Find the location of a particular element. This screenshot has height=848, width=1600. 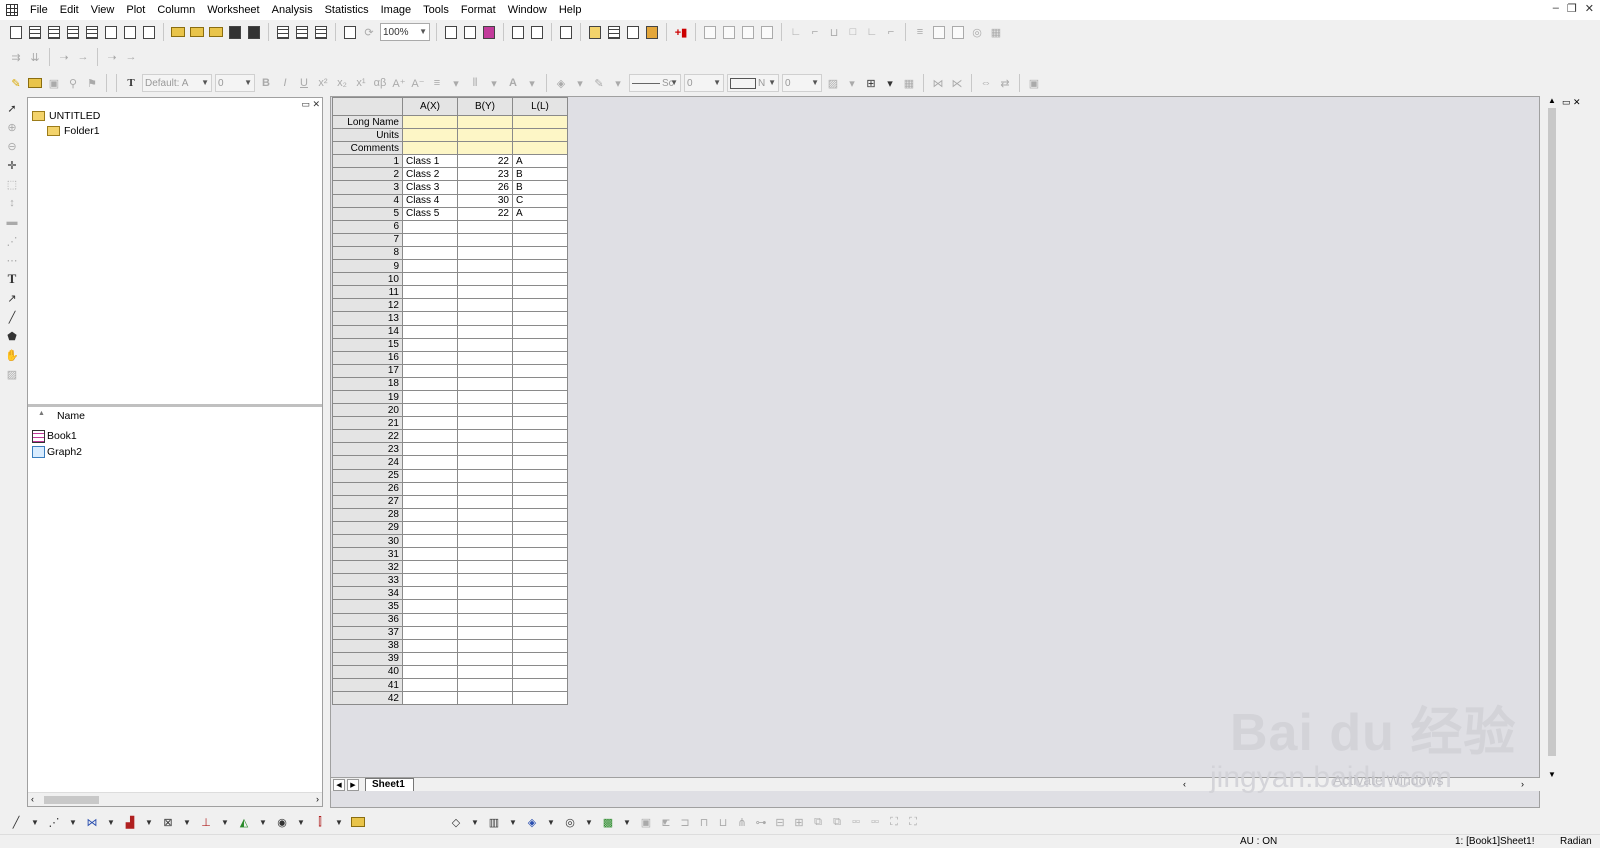

row-header: 32 is located at coordinates (367, 567).